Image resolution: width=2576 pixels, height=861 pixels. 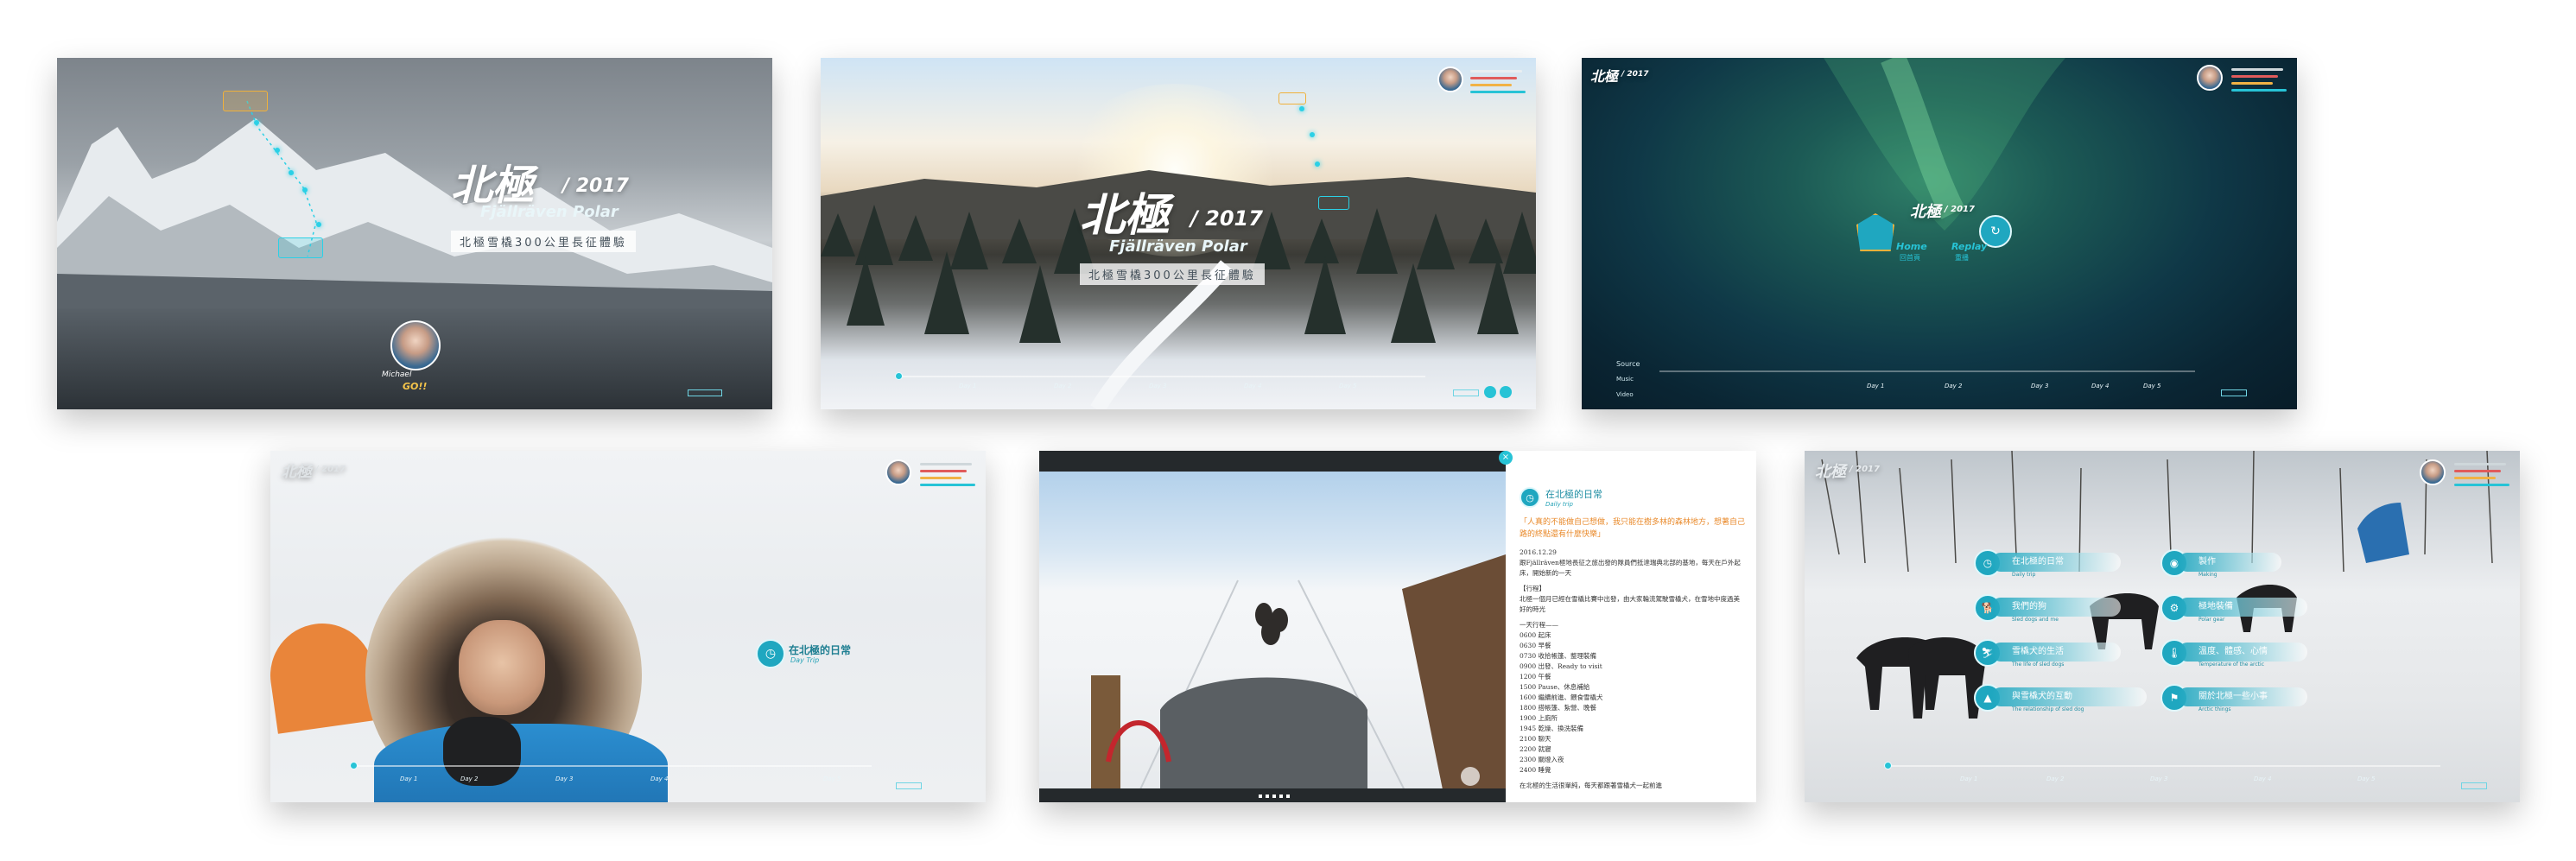 What do you see at coordinates (1538, 552) in the screenshot?
I see `article-date: 2016.12.29` at bounding box center [1538, 552].